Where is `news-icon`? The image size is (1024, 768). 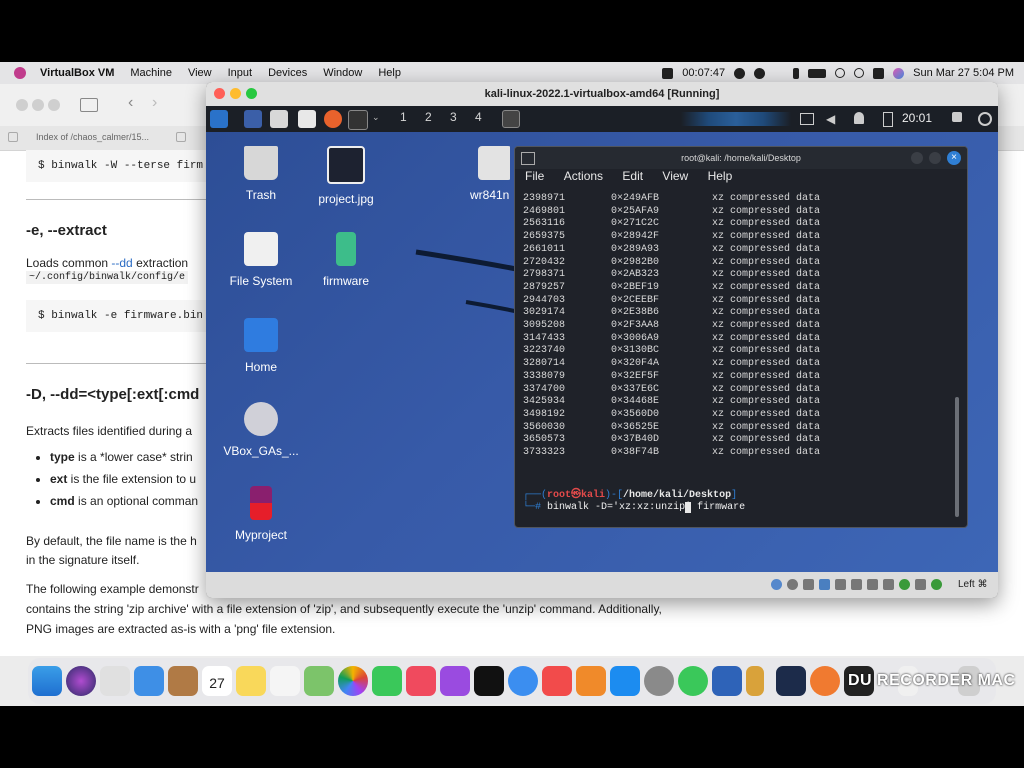 news-icon is located at coordinates (557, 681).